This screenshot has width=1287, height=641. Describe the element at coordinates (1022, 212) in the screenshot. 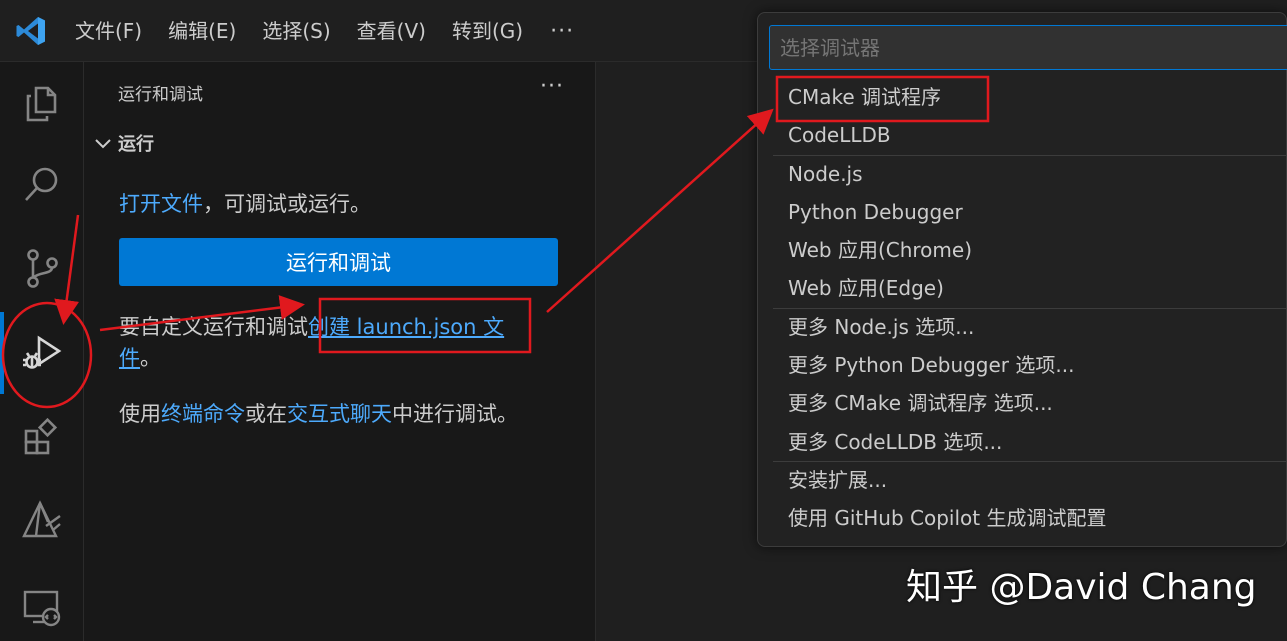

I see `debugger-item-python: Python Debugger` at that location.